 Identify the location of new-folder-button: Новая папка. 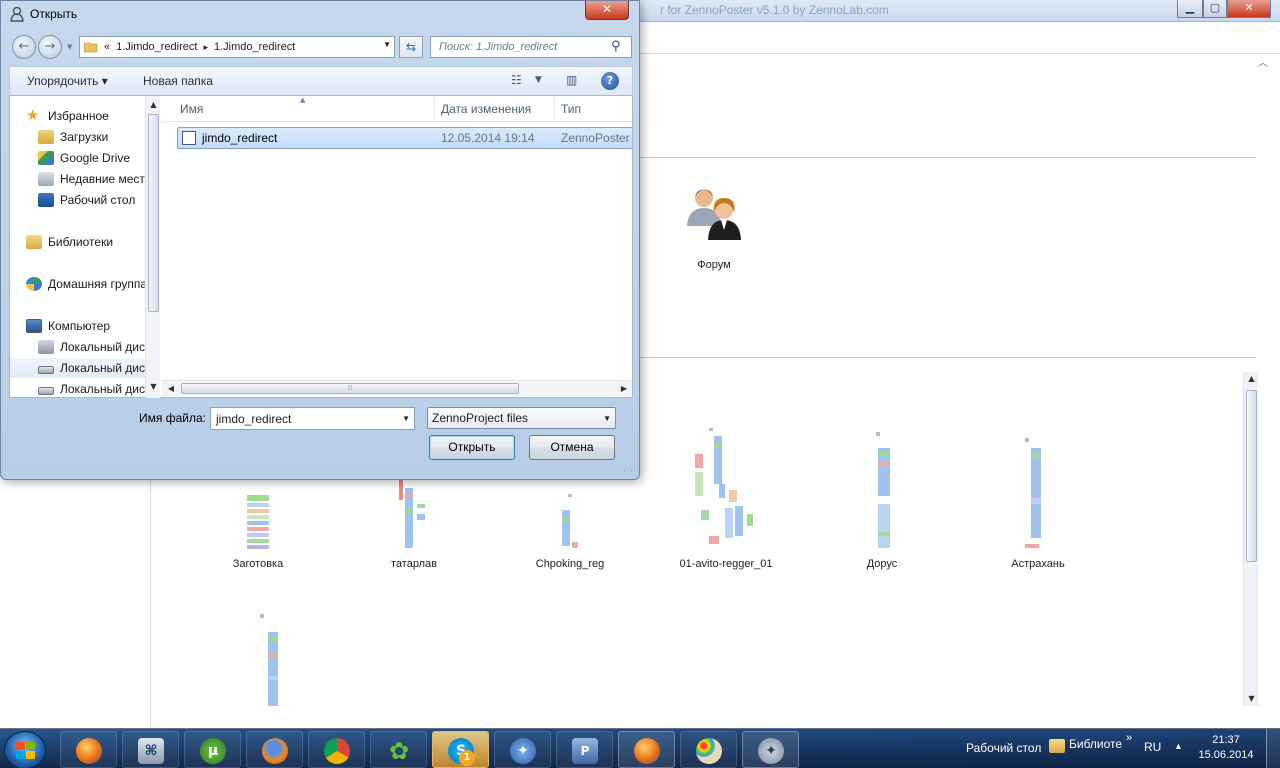
(178, 81).